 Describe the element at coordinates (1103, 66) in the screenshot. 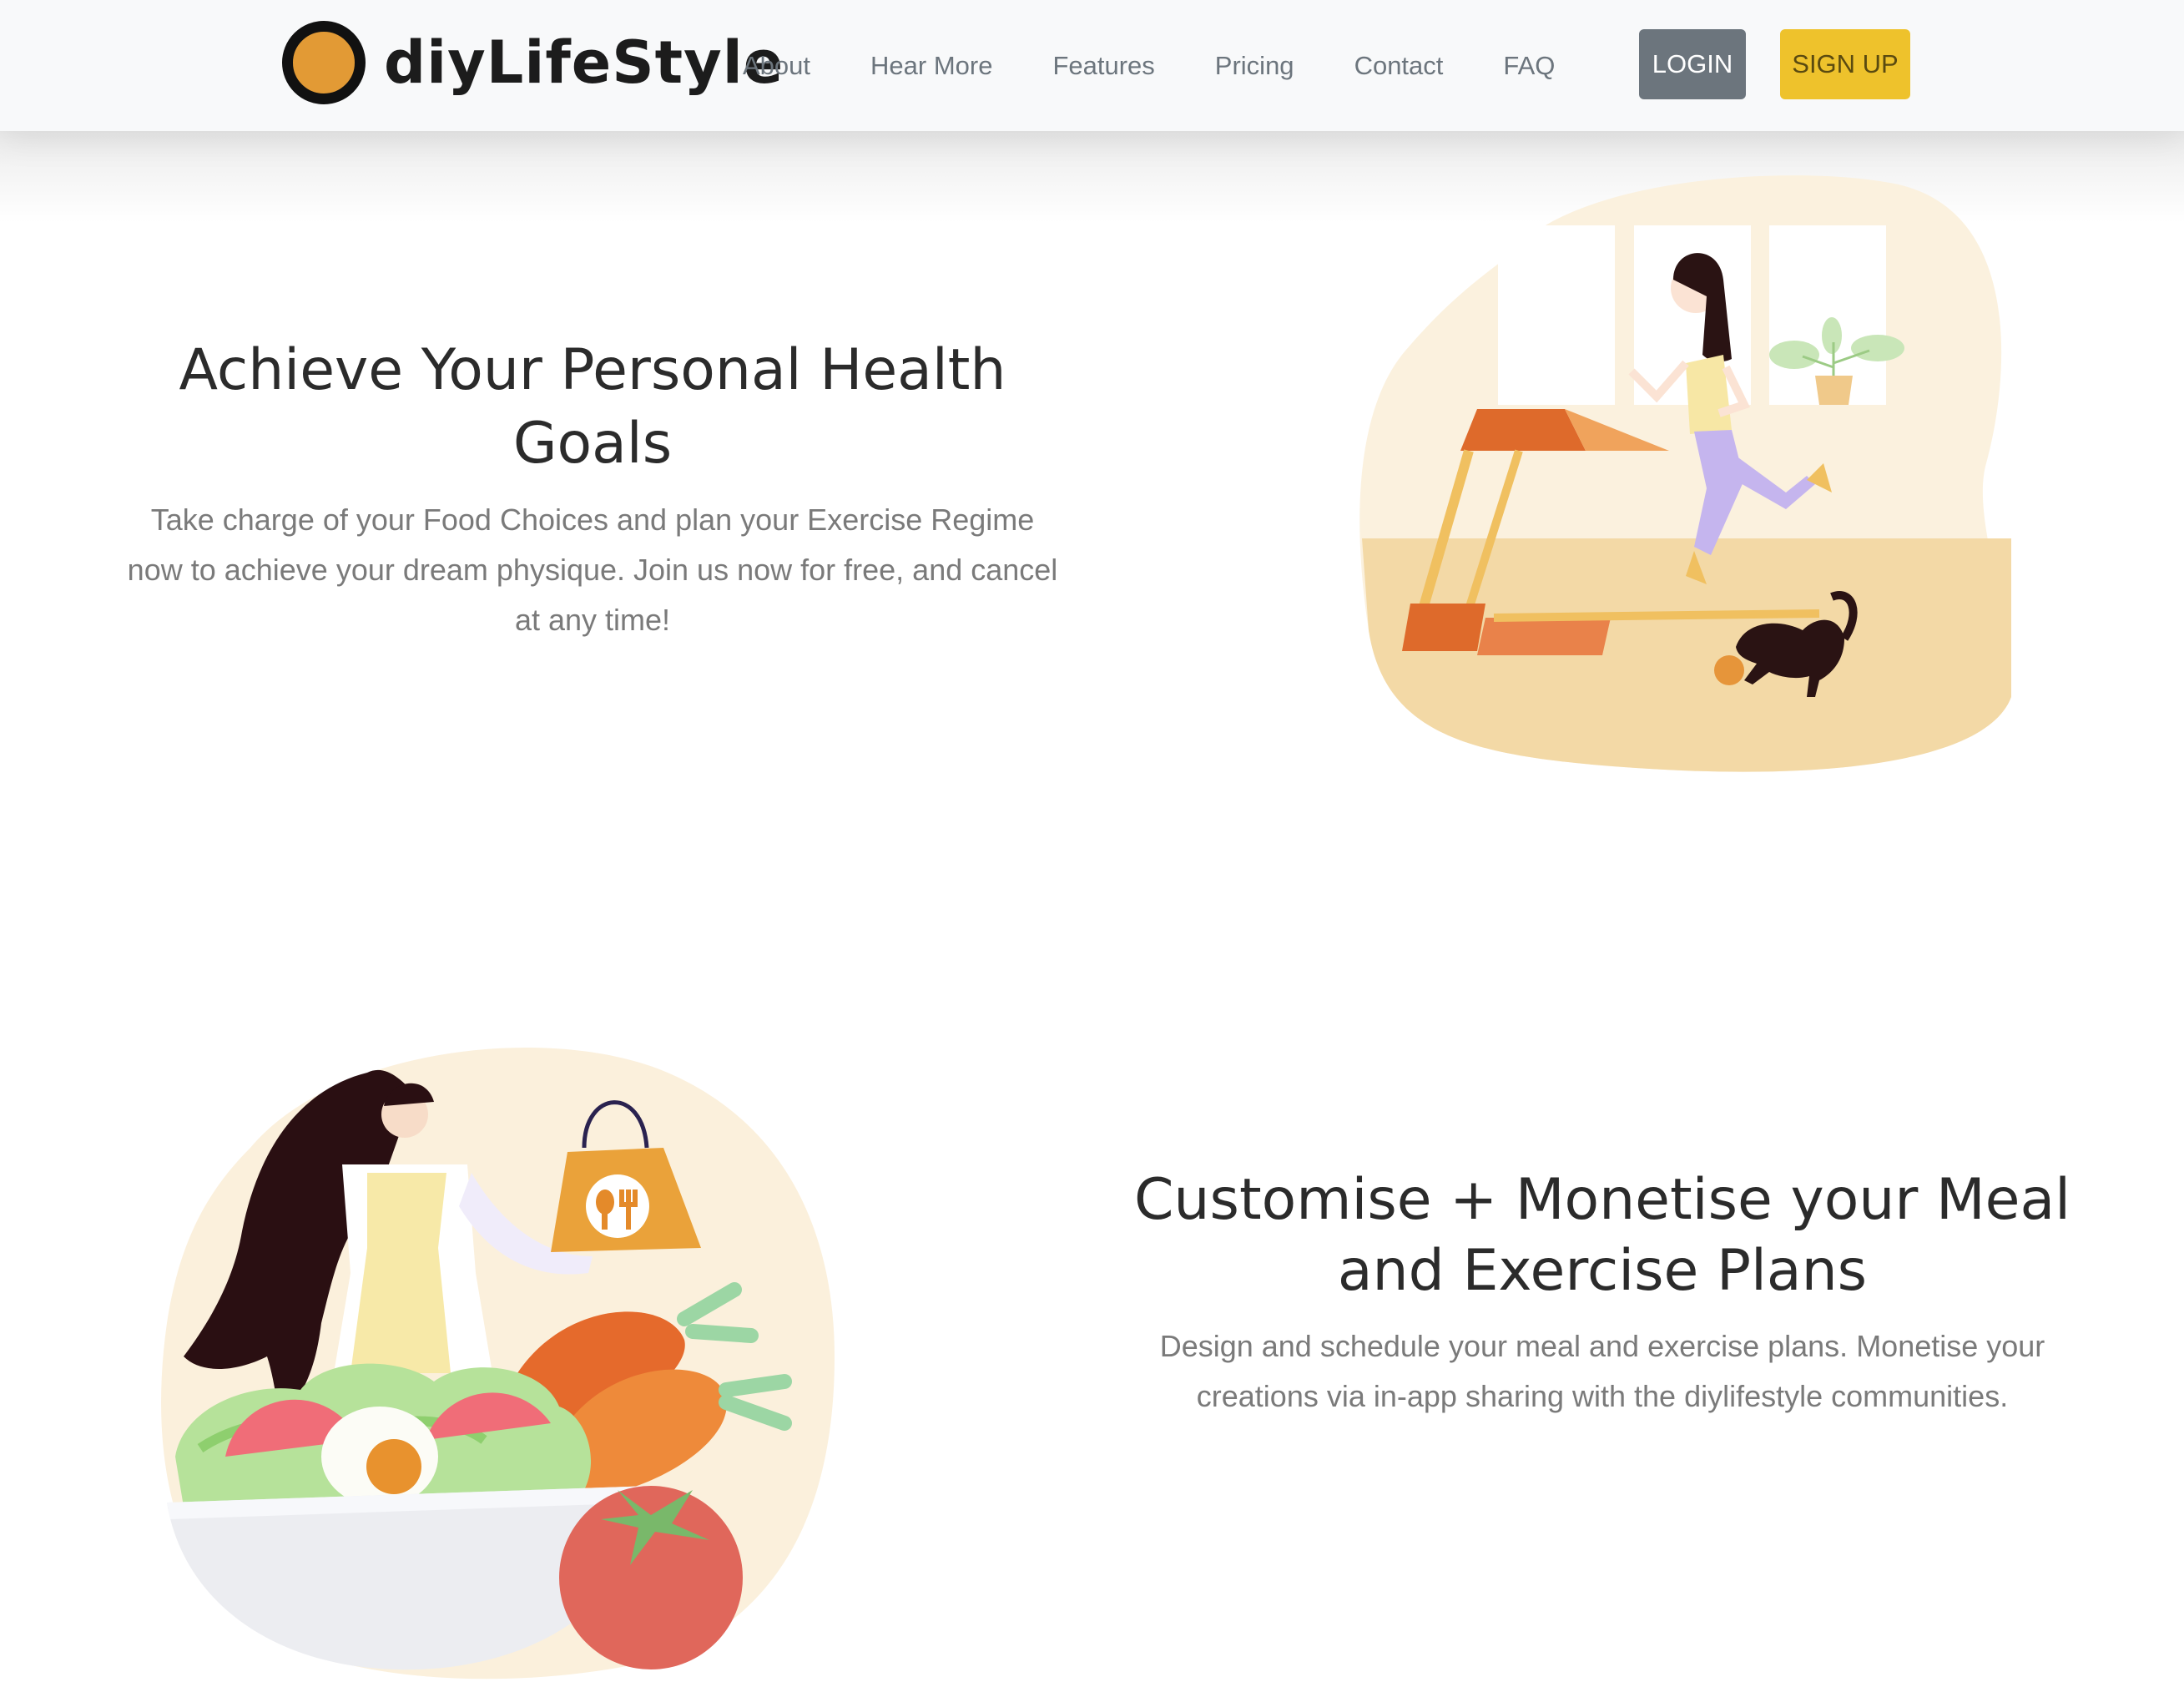

I see `nav-link-features: Features` at that location.